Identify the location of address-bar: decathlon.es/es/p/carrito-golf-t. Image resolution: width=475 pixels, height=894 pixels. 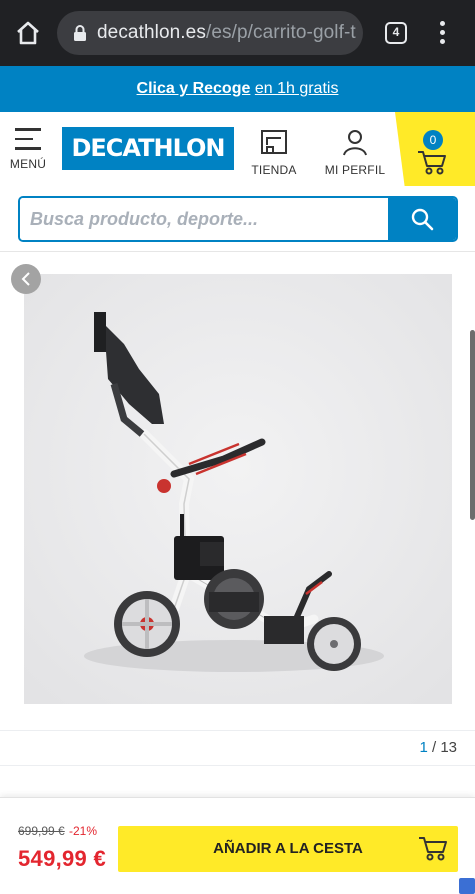
(210, 33).